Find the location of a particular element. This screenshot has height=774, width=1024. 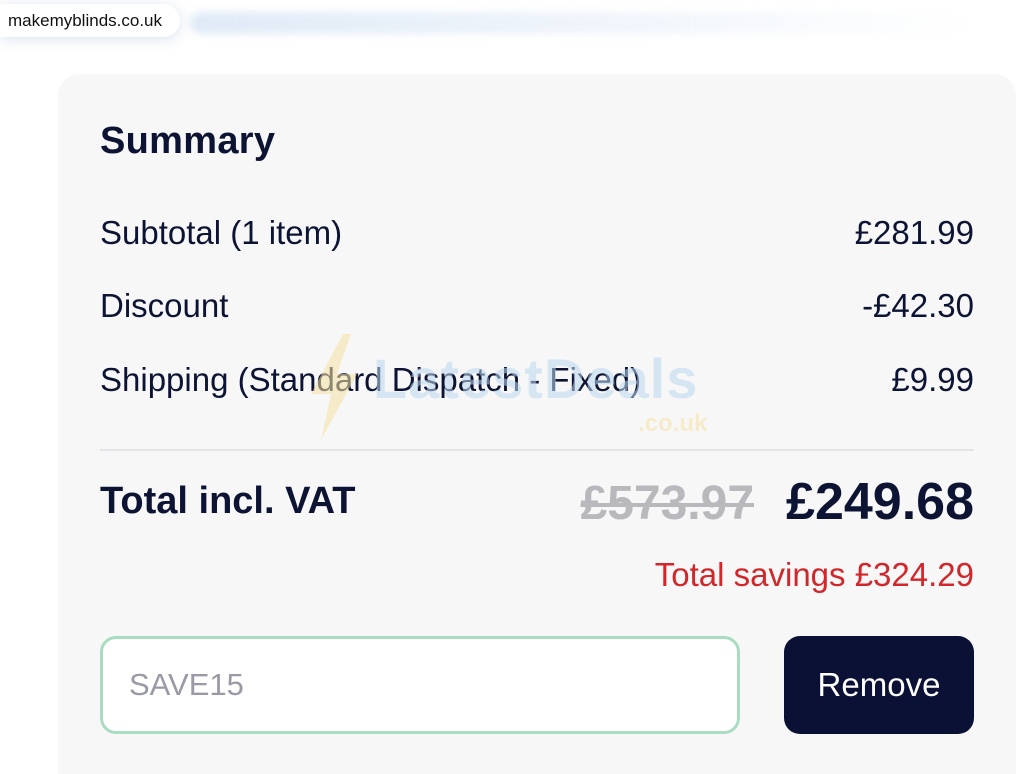

subtotal-value: £281.99 is located at coordinates (914, 232).